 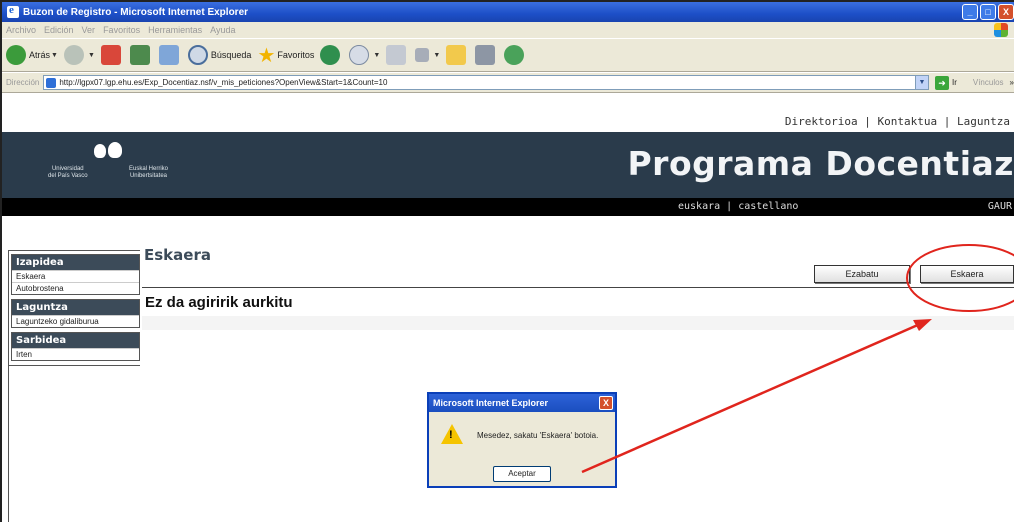 I want to click on dialog-title: Microsoft Internet Explorer X, so click(x=522, y=403).